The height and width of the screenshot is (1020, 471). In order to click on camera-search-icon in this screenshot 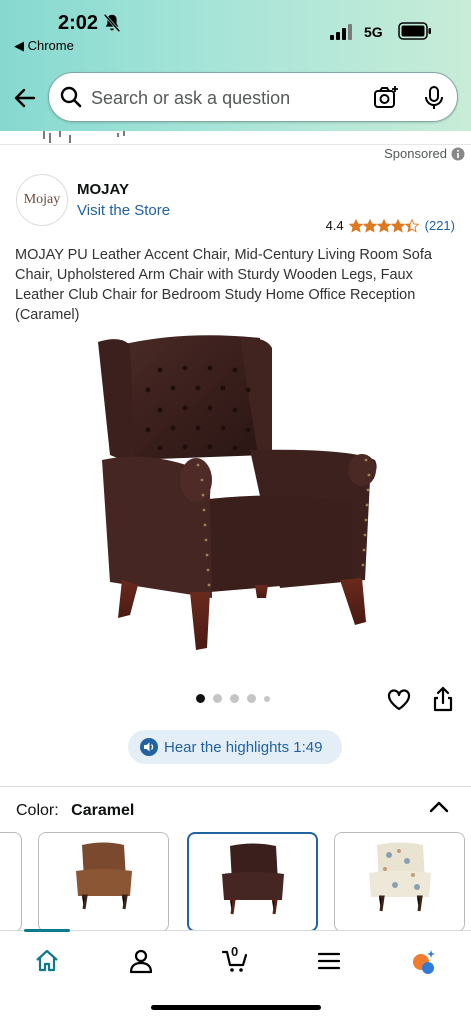, I will do `click(386, 98)`.